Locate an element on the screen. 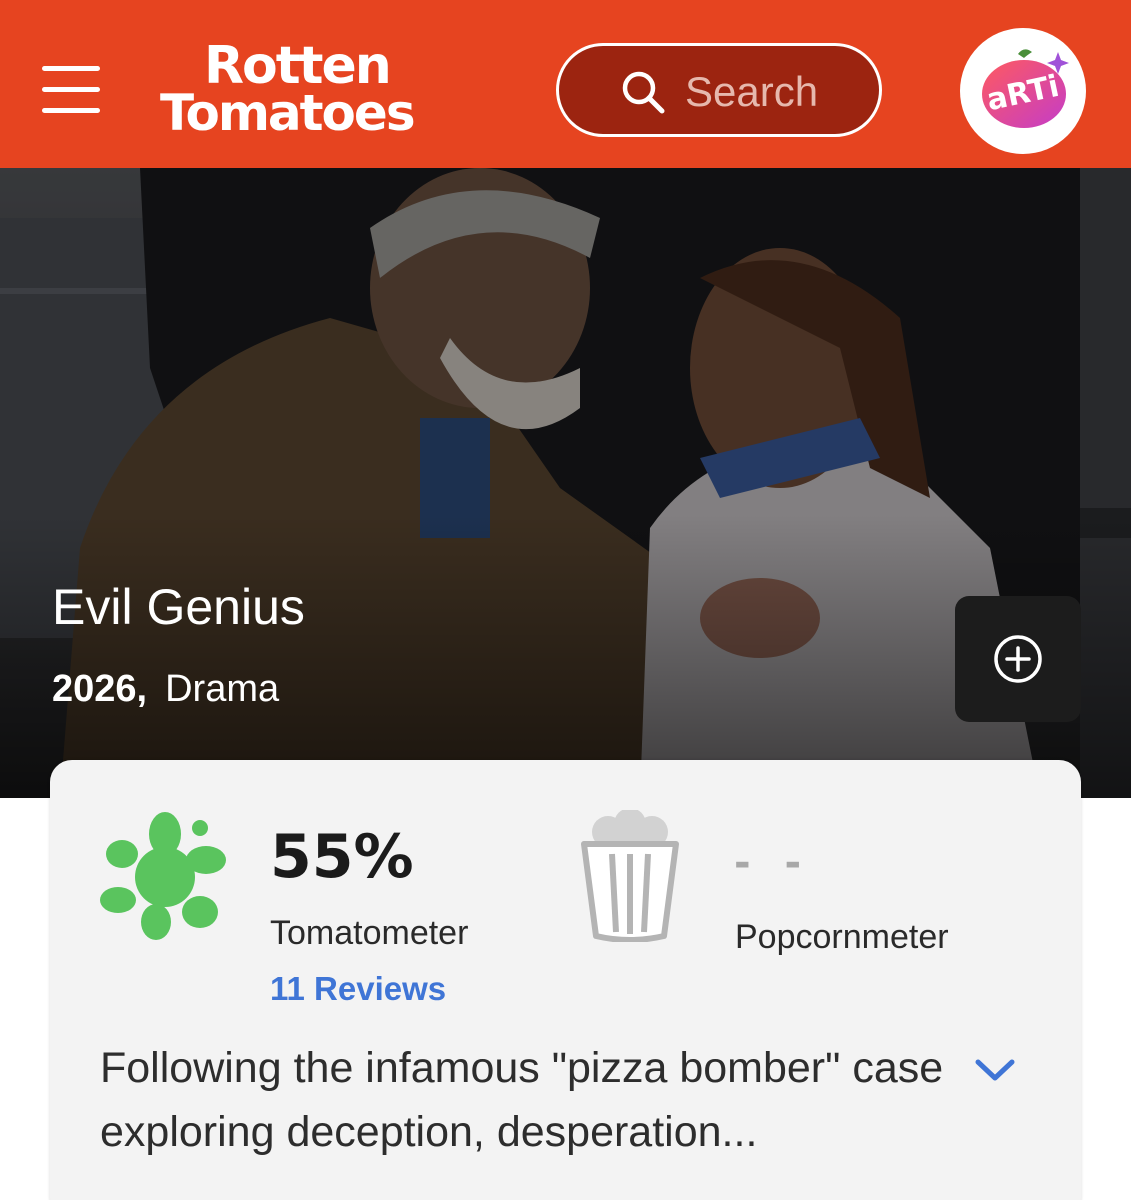 The image size is (1131, 1200). plus-circle-icon is located at coordinates (1018, 659).